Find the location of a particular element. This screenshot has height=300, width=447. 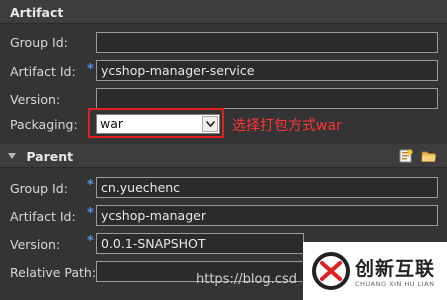

packaging-select: war is located at coordinates (158, 124).